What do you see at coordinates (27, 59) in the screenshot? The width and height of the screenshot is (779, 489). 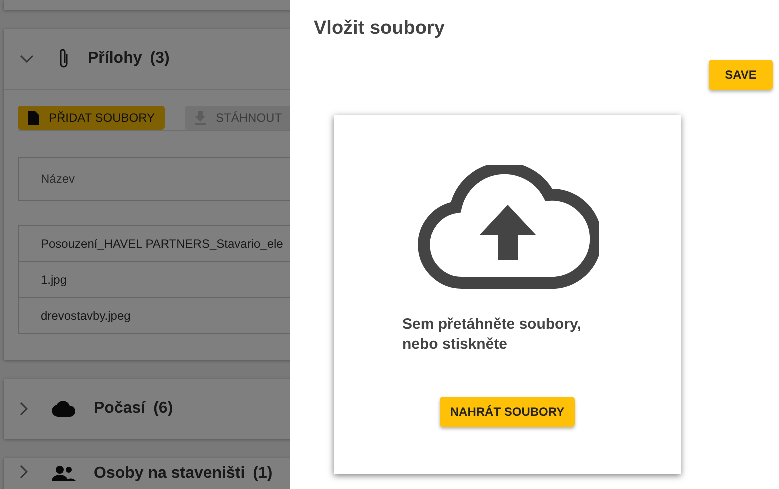 I see `chevron-down-icon` at bounding box center [27, 59].